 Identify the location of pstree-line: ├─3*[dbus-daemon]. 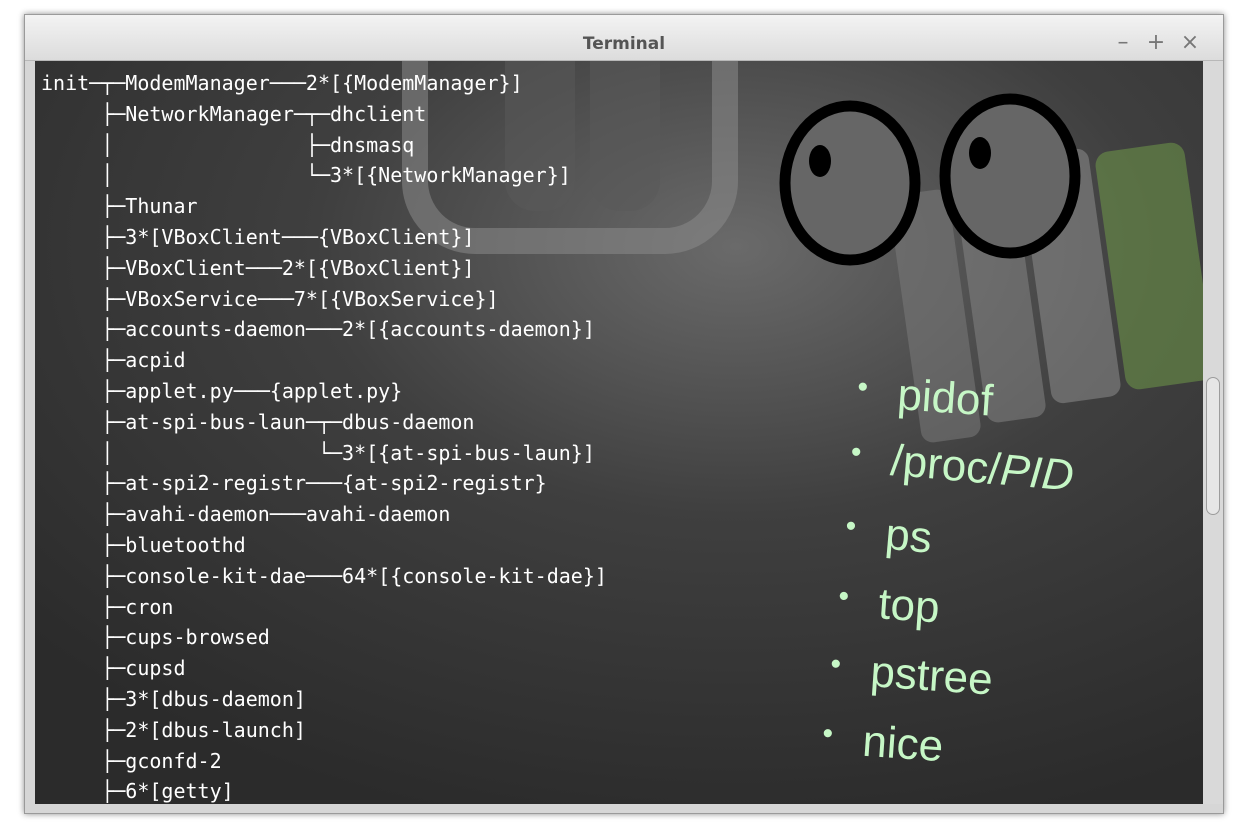
(173, 698).